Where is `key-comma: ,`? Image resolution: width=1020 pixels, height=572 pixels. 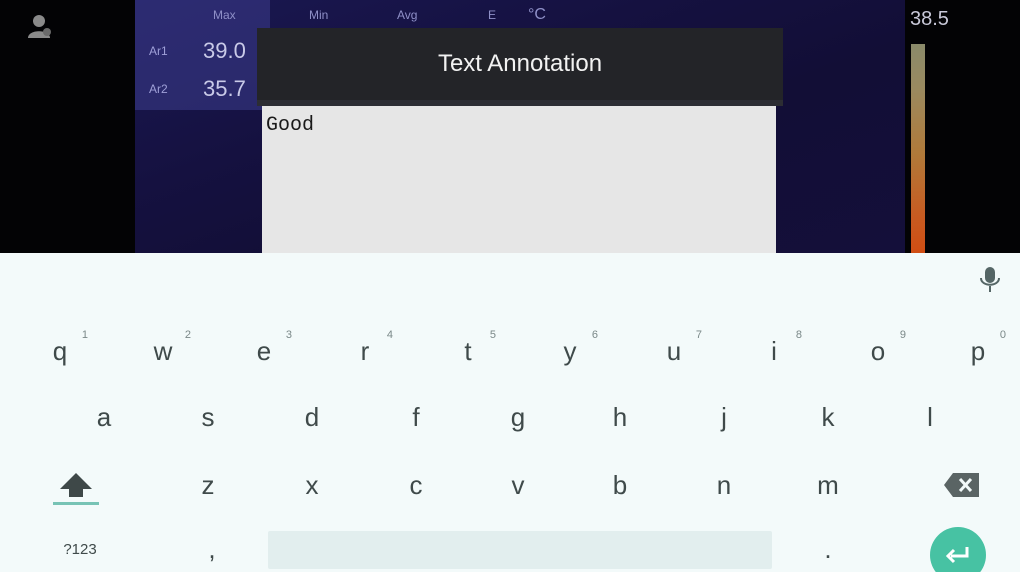
key-comma: , is located at coordinates (212, 545).